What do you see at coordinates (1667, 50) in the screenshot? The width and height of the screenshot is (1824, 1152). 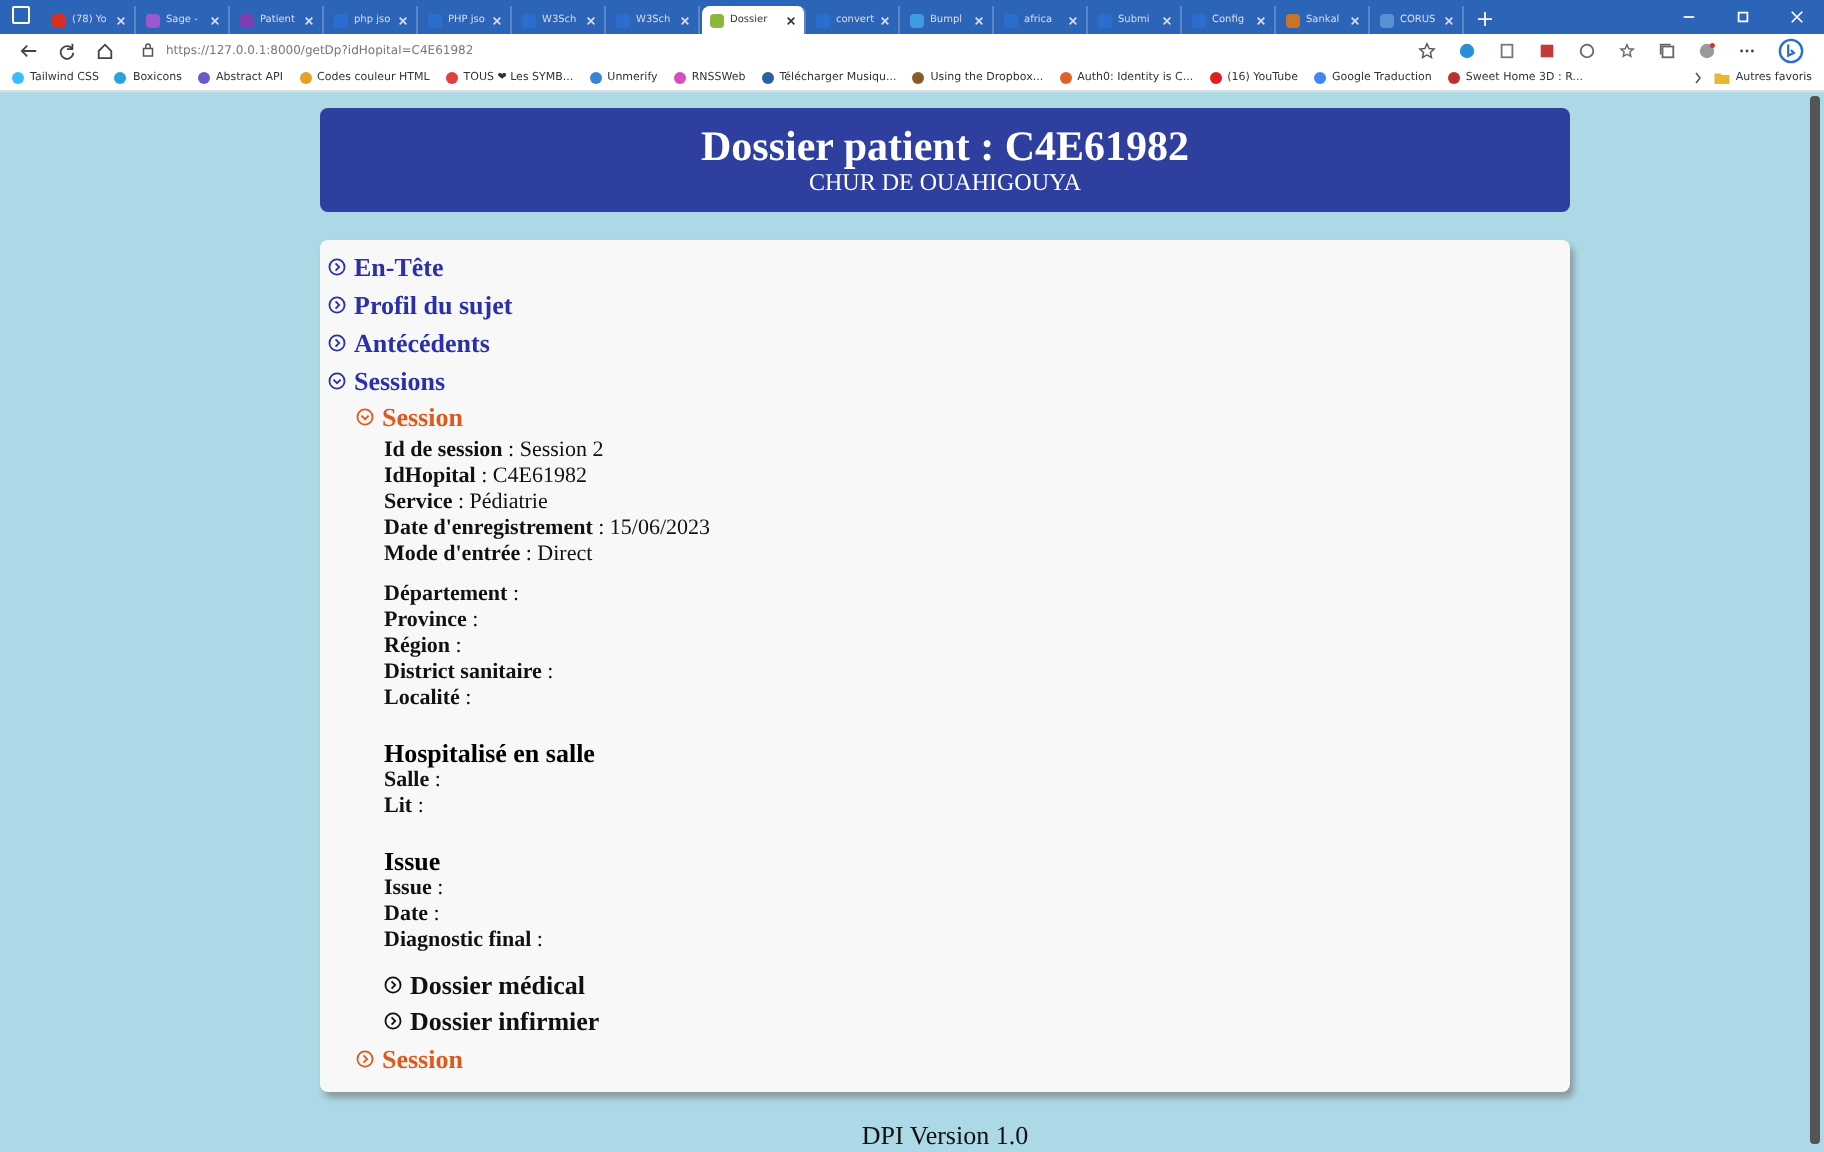 I see `collections-icon` at bounding box center [1667, 50].